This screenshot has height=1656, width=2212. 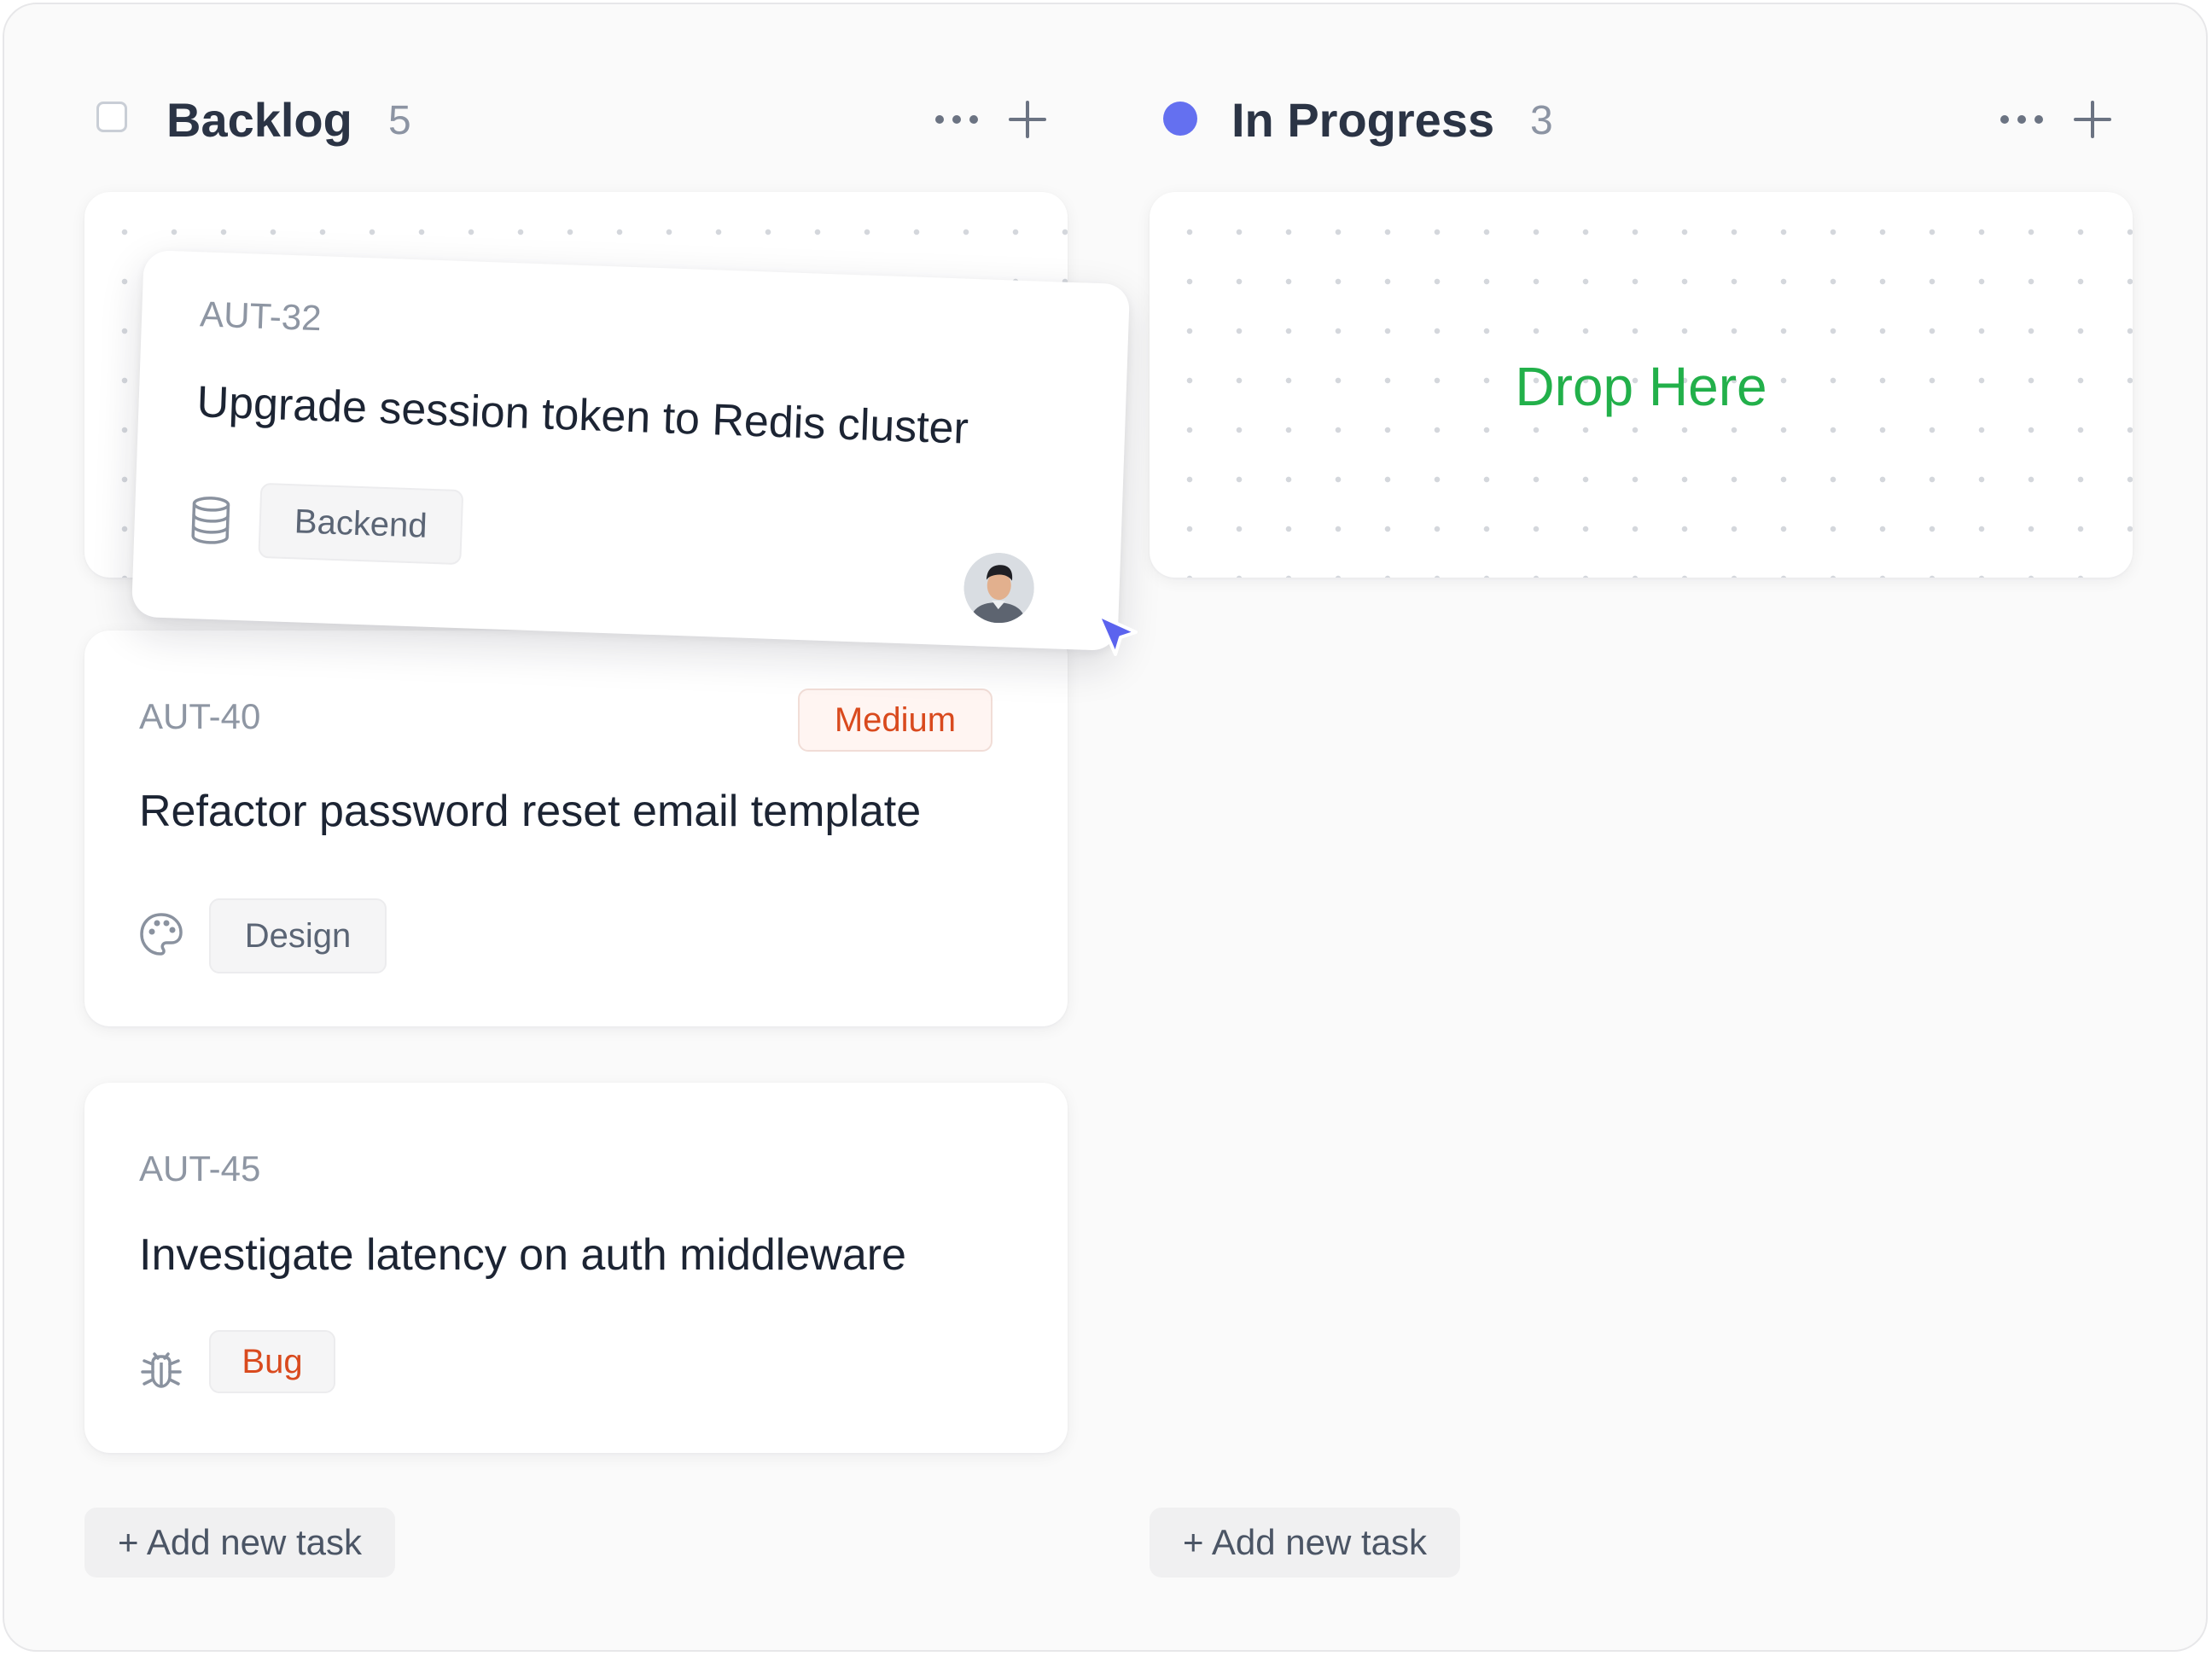 I want to click on cursor-pointer-icon, so click(x=1118, y=636).